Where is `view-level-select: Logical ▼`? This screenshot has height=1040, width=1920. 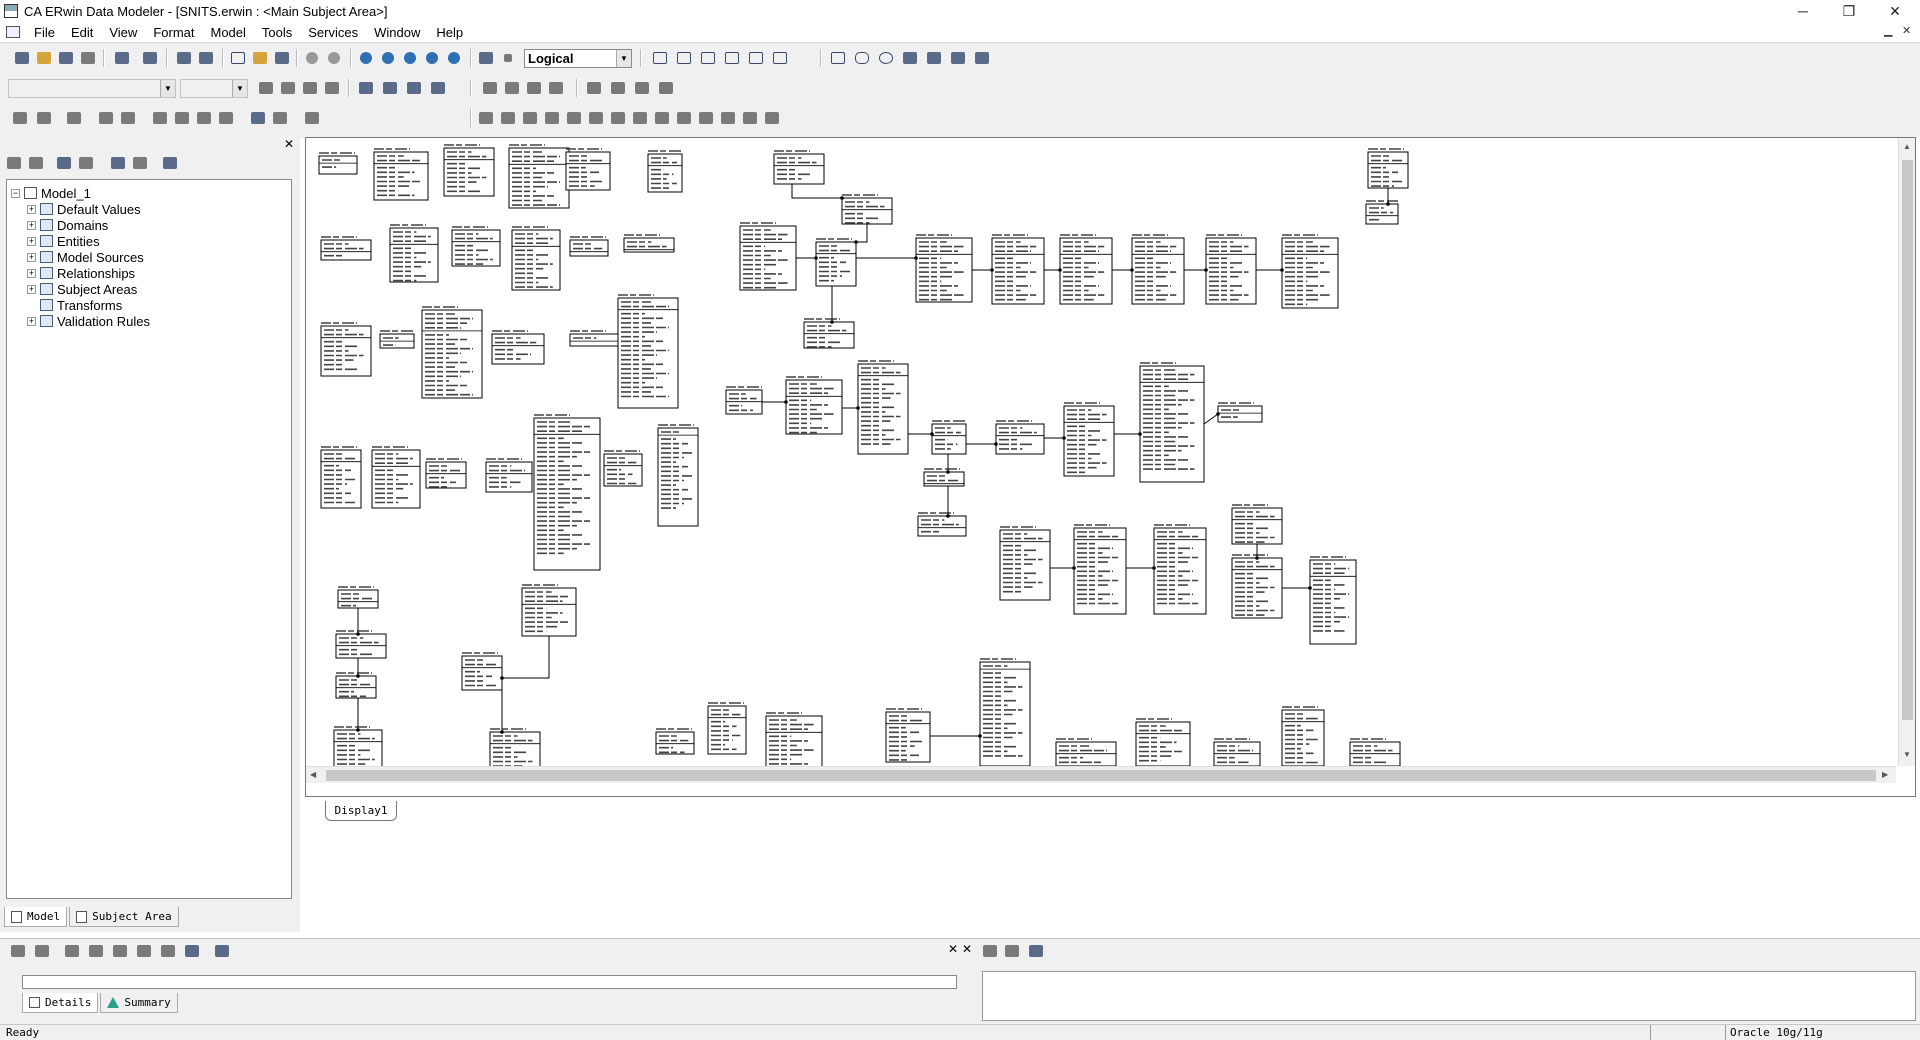 view-level-select: Logical ▼ is located at coordinates (578, 58).